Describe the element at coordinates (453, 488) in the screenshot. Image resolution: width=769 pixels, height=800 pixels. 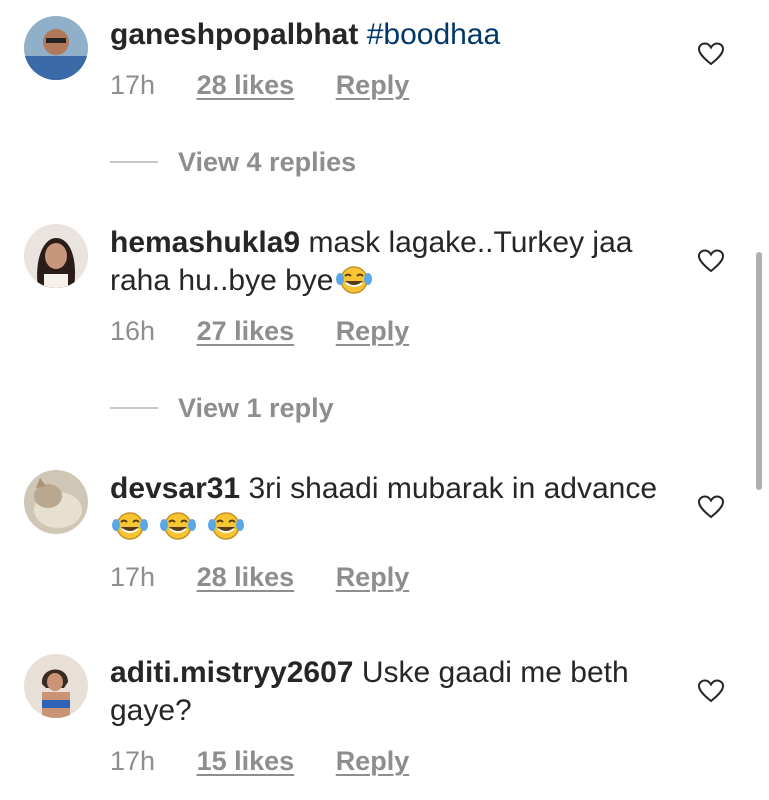
I see `comment-body: 3ri shaadi mubarak in advance` at that location.